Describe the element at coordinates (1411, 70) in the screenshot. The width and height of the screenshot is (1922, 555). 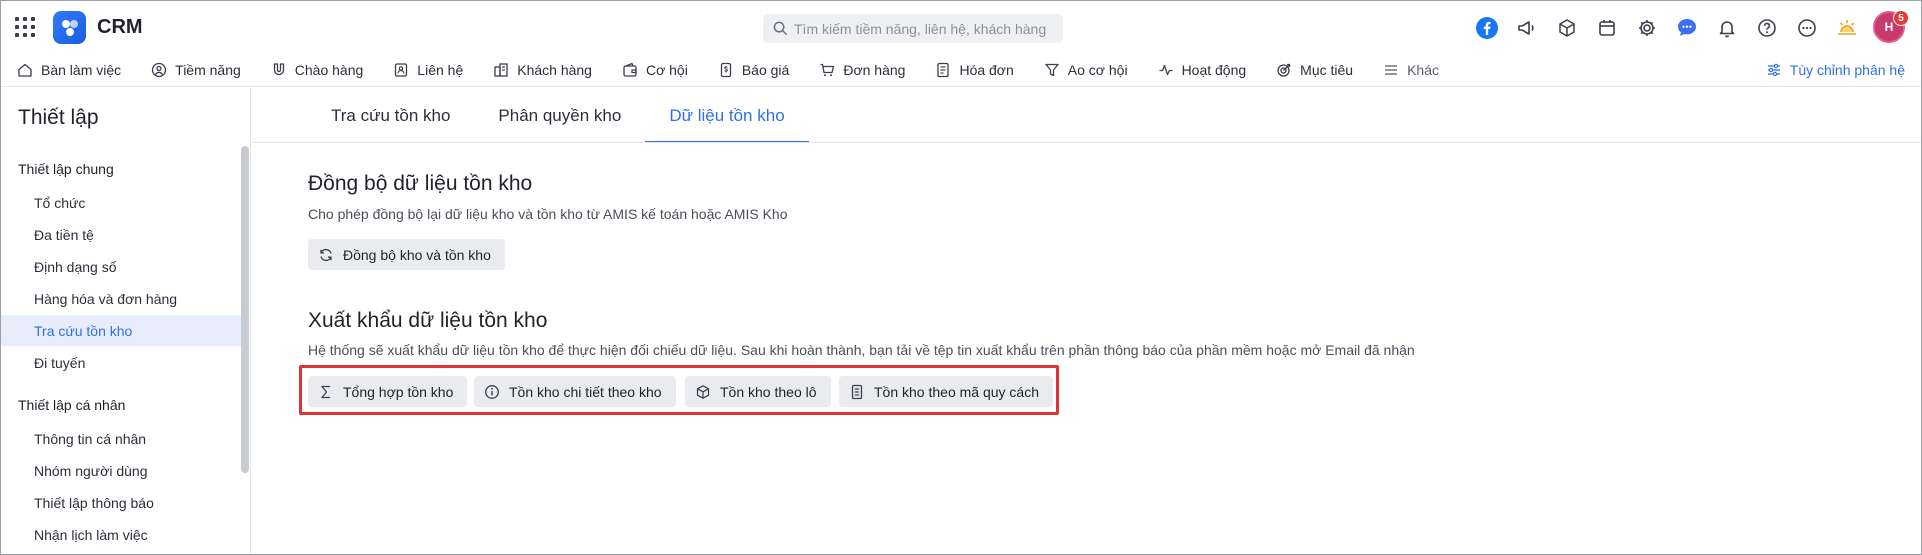
I see `nav-item-more: Khác` at that location.